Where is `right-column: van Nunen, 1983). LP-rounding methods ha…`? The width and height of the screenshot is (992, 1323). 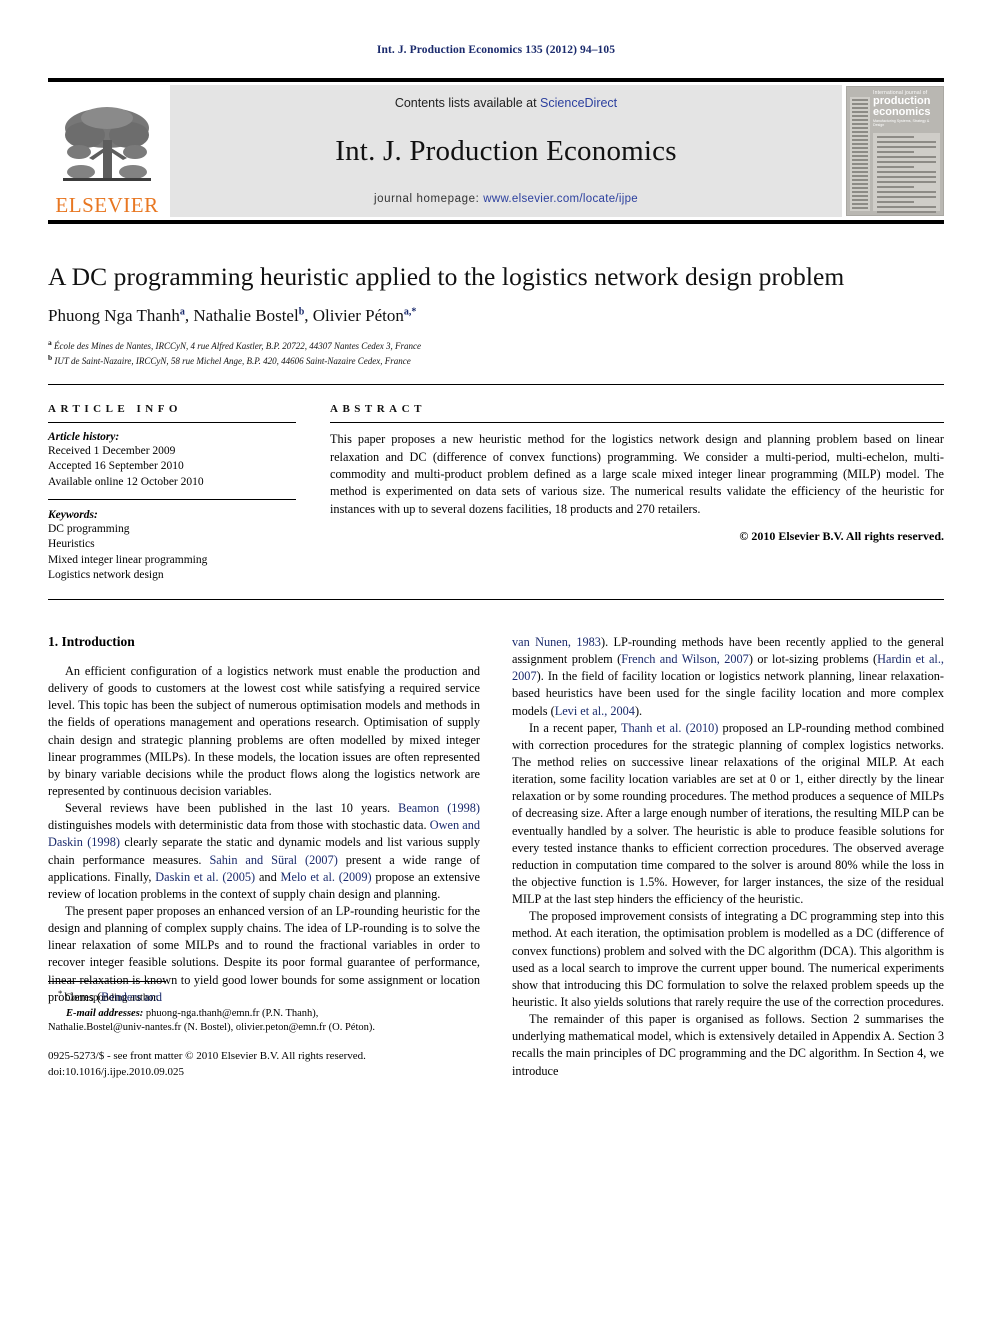 right-column: van Nunen, 1983). LP-rounding methods ha… is located at coordinates (728, 857).